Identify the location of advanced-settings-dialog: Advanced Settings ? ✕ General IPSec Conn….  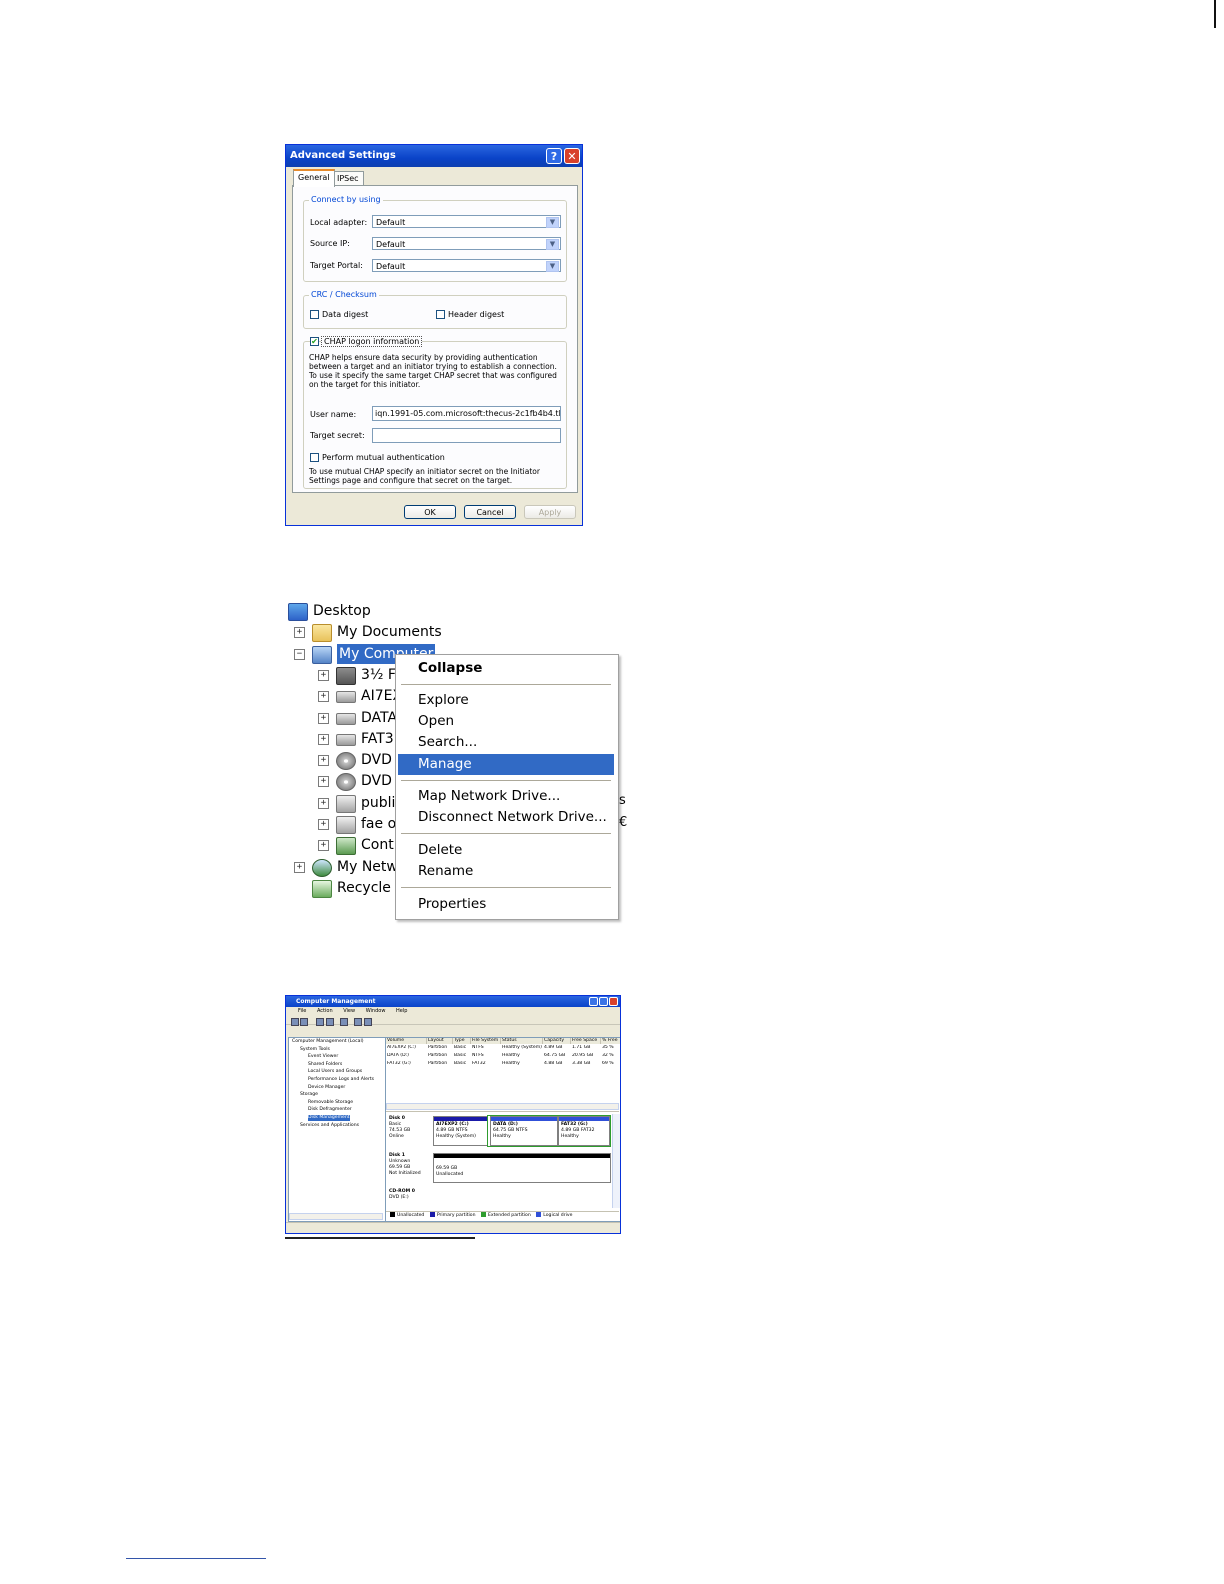
(434, 335).